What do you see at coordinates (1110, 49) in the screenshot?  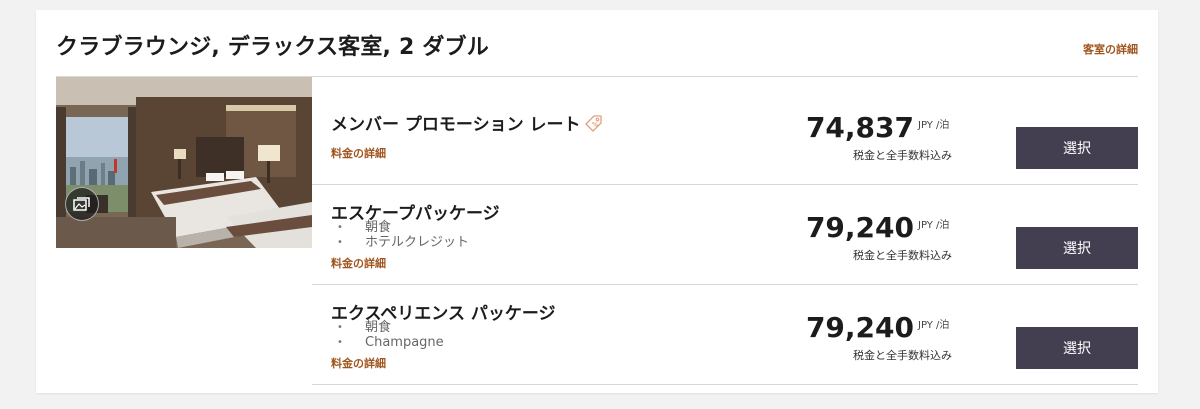 I see `room-details-link: 客室の詳細` at bounding box center [1110, 49].